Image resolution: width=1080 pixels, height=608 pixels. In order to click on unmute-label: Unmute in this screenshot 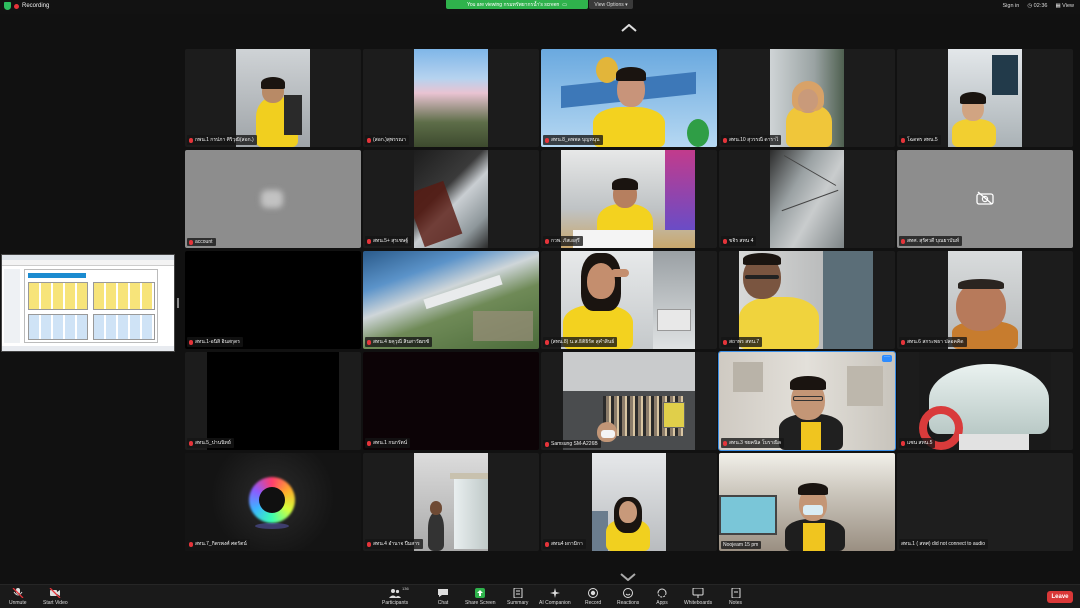, I will do `click(18, 603)`.